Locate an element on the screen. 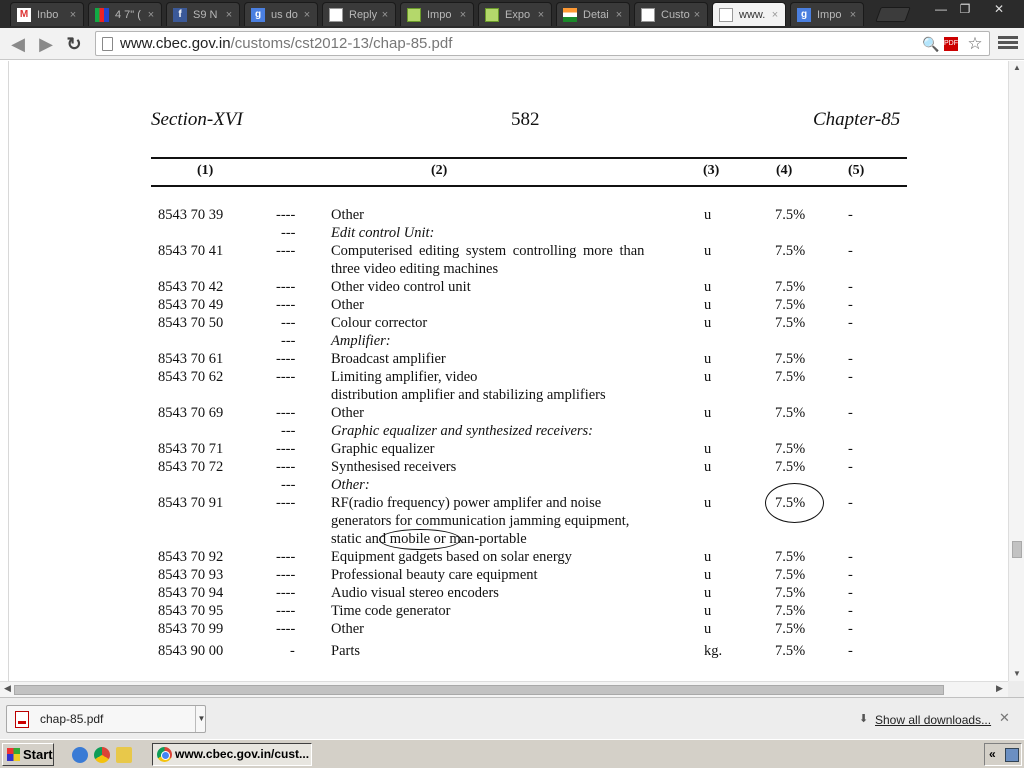 The width and height of the screenshot is (1024, 768). tab-11: g Impo × is located at coordinates (827, 14).